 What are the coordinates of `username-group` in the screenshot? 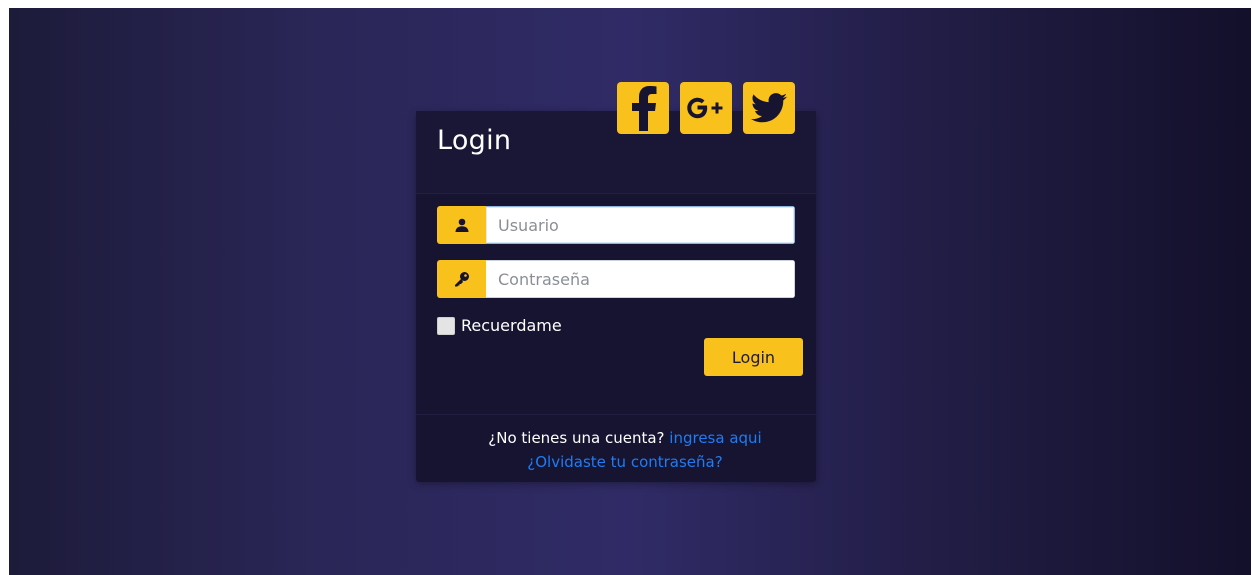 It's located at (616, 225).